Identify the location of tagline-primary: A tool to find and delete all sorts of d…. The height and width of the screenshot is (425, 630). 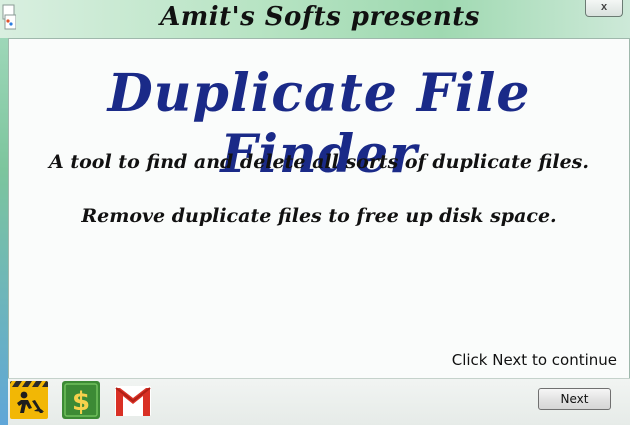
(319, 162).